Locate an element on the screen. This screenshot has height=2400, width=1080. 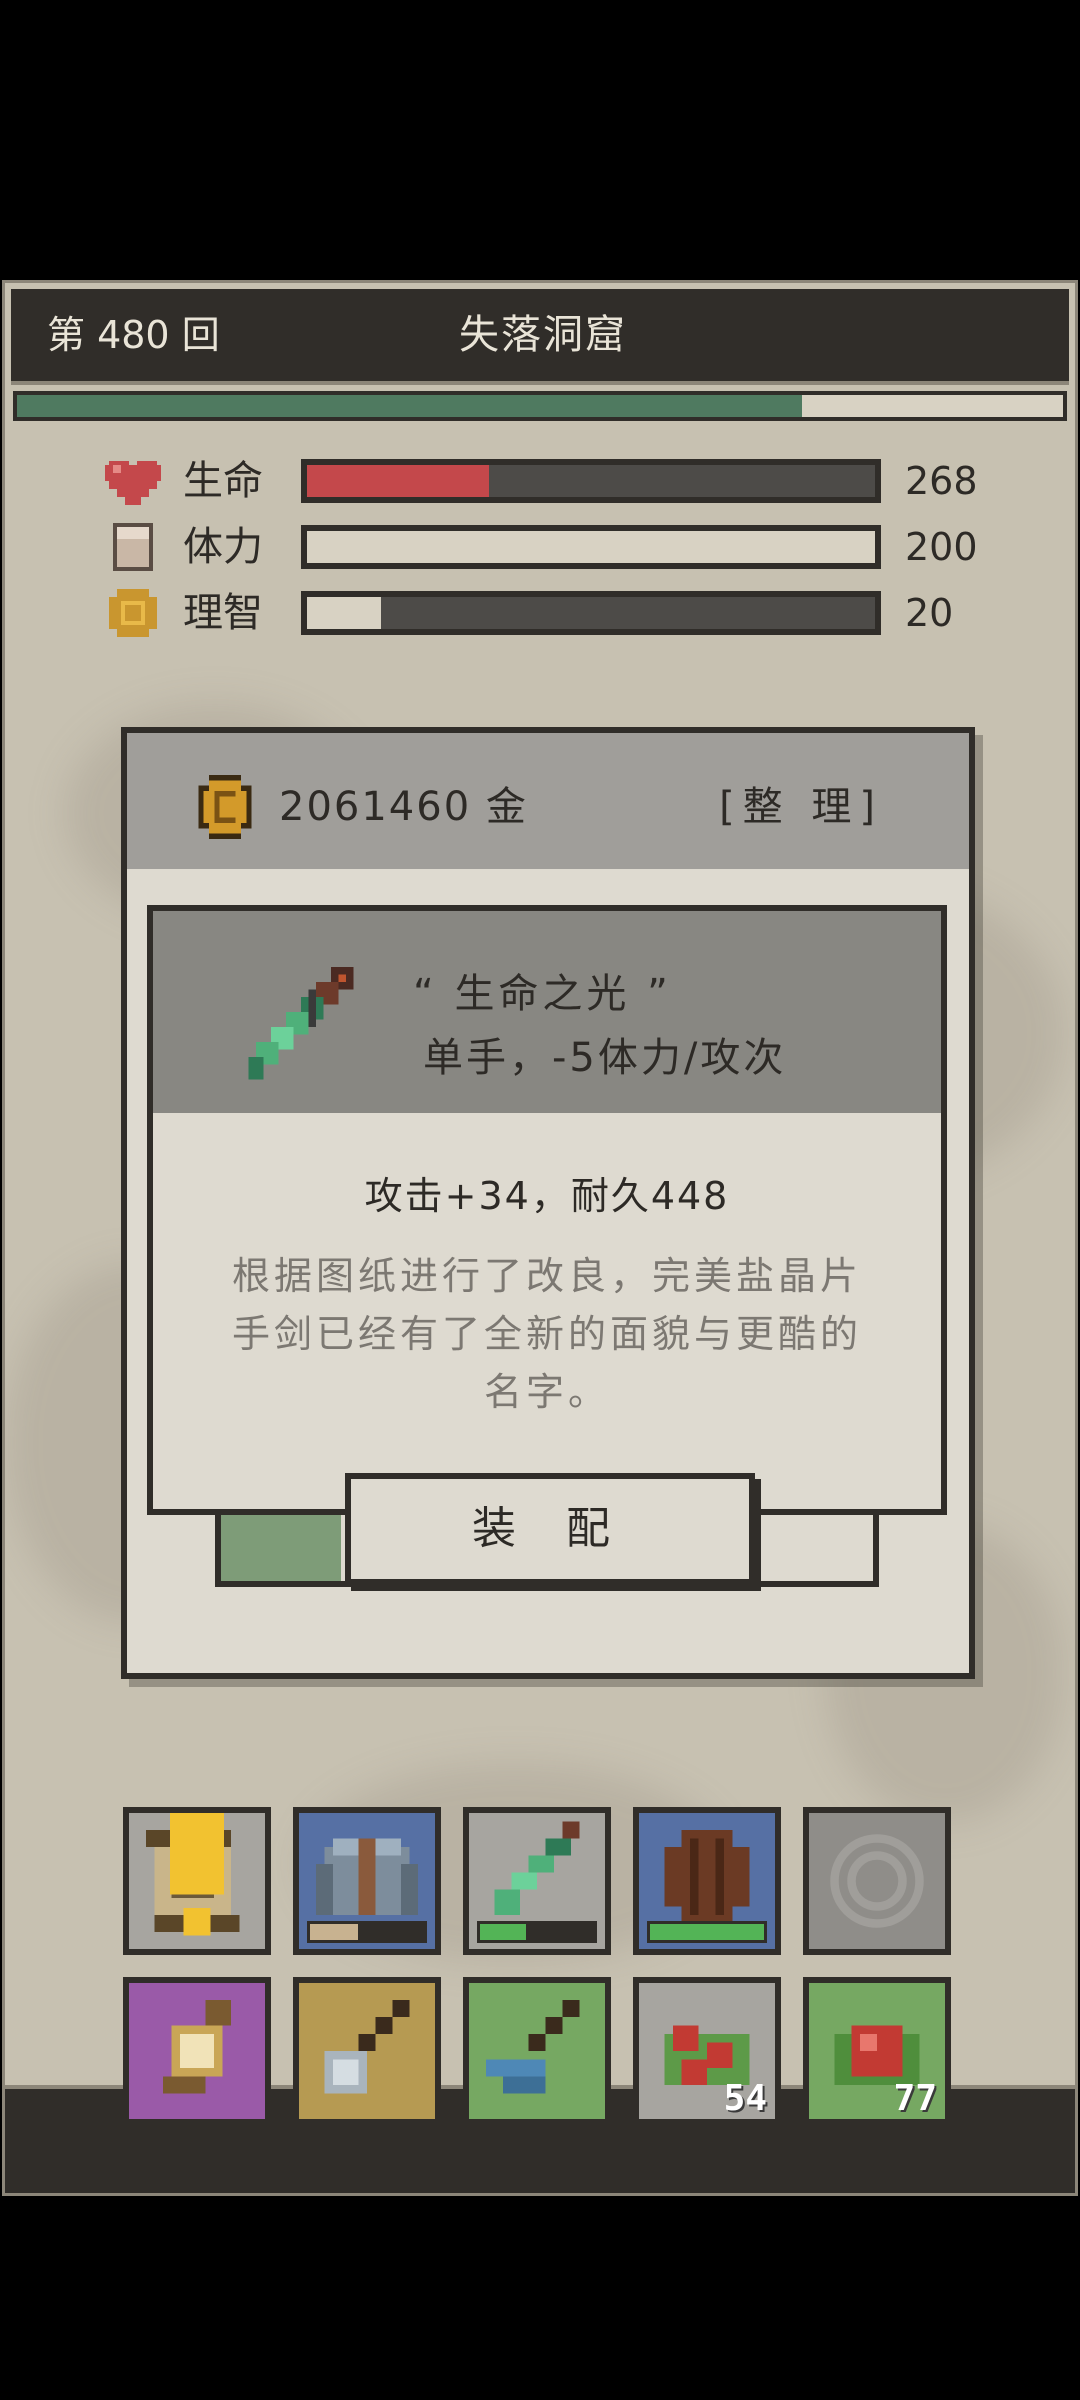
item-header: “ 生命之光 ” 单手，-5体力/攻次 is located at coordinates (547, 1012).